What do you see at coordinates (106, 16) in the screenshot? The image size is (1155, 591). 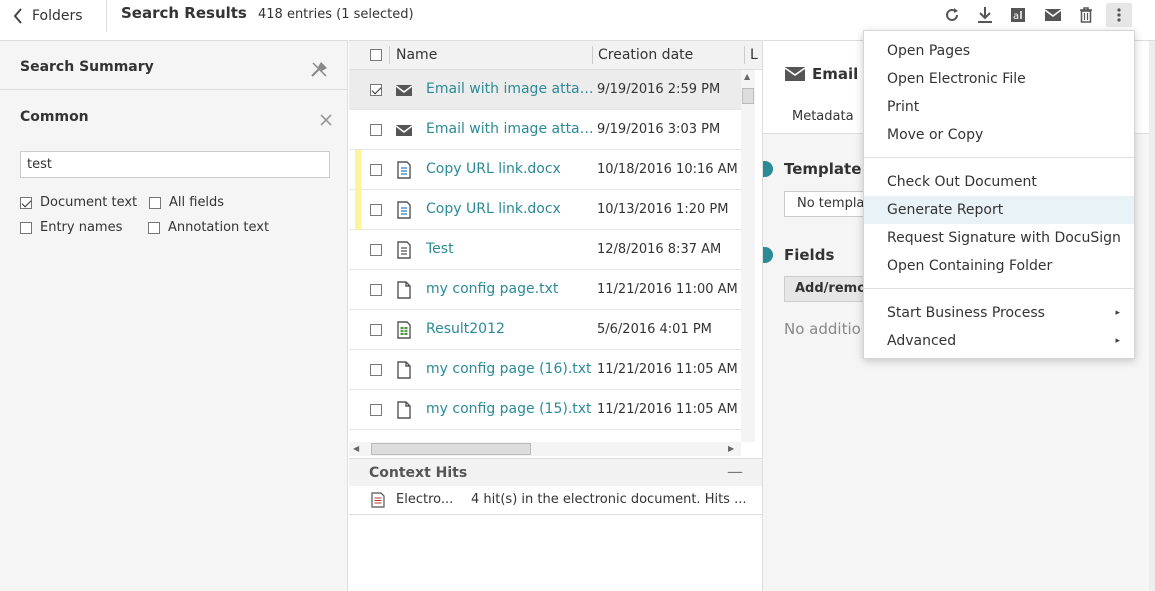 I see `toolbar-divider` at bounding box center [106, 16].